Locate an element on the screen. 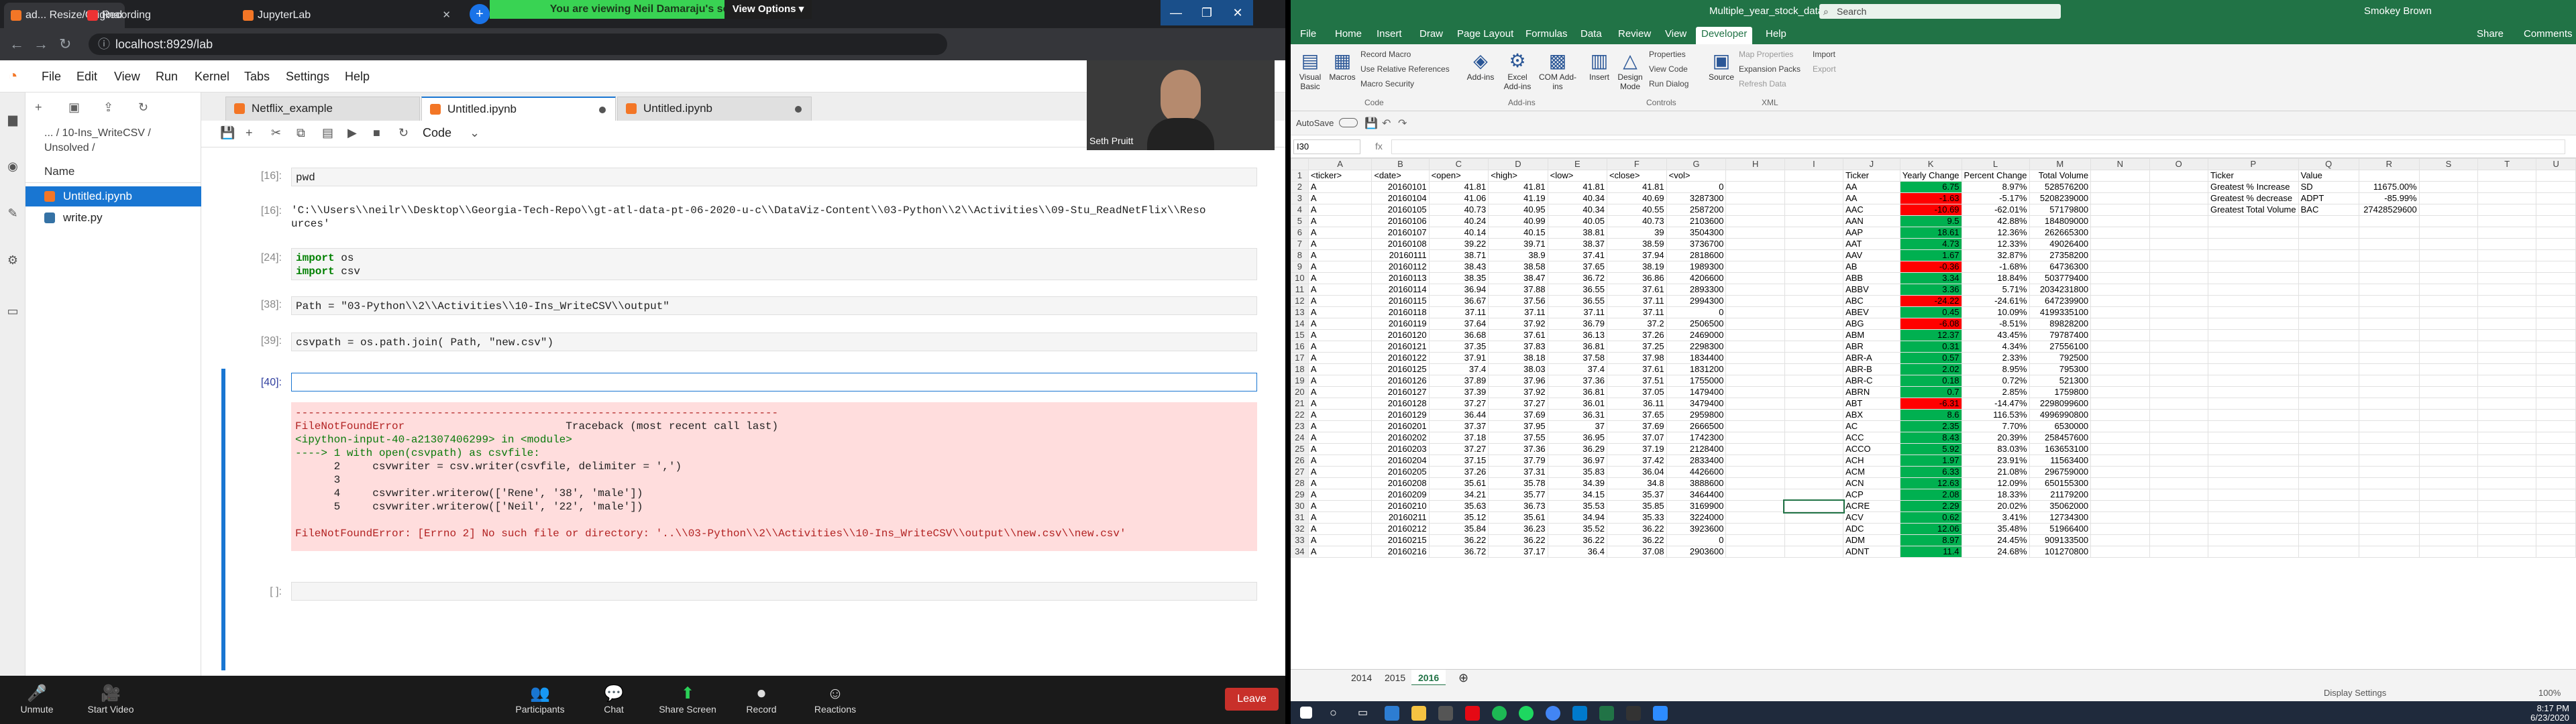 The image size is (2576, 724). folder-icon: ▆ is located at coordinates (12, 119).